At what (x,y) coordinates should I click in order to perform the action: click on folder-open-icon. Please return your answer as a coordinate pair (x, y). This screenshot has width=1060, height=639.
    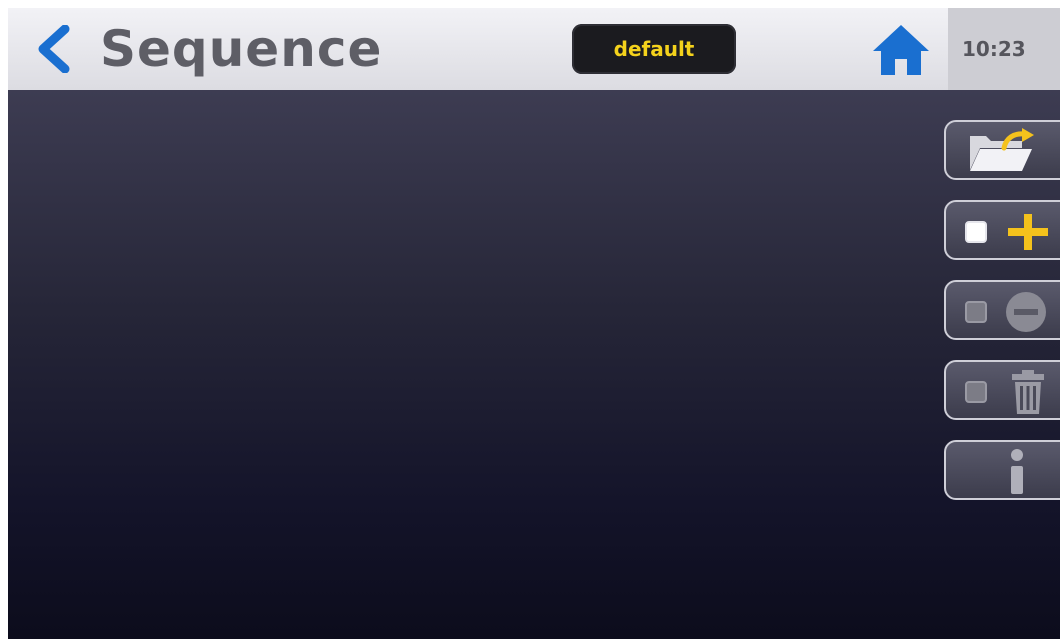
    Looking at the image, I should click on (1002, 149).